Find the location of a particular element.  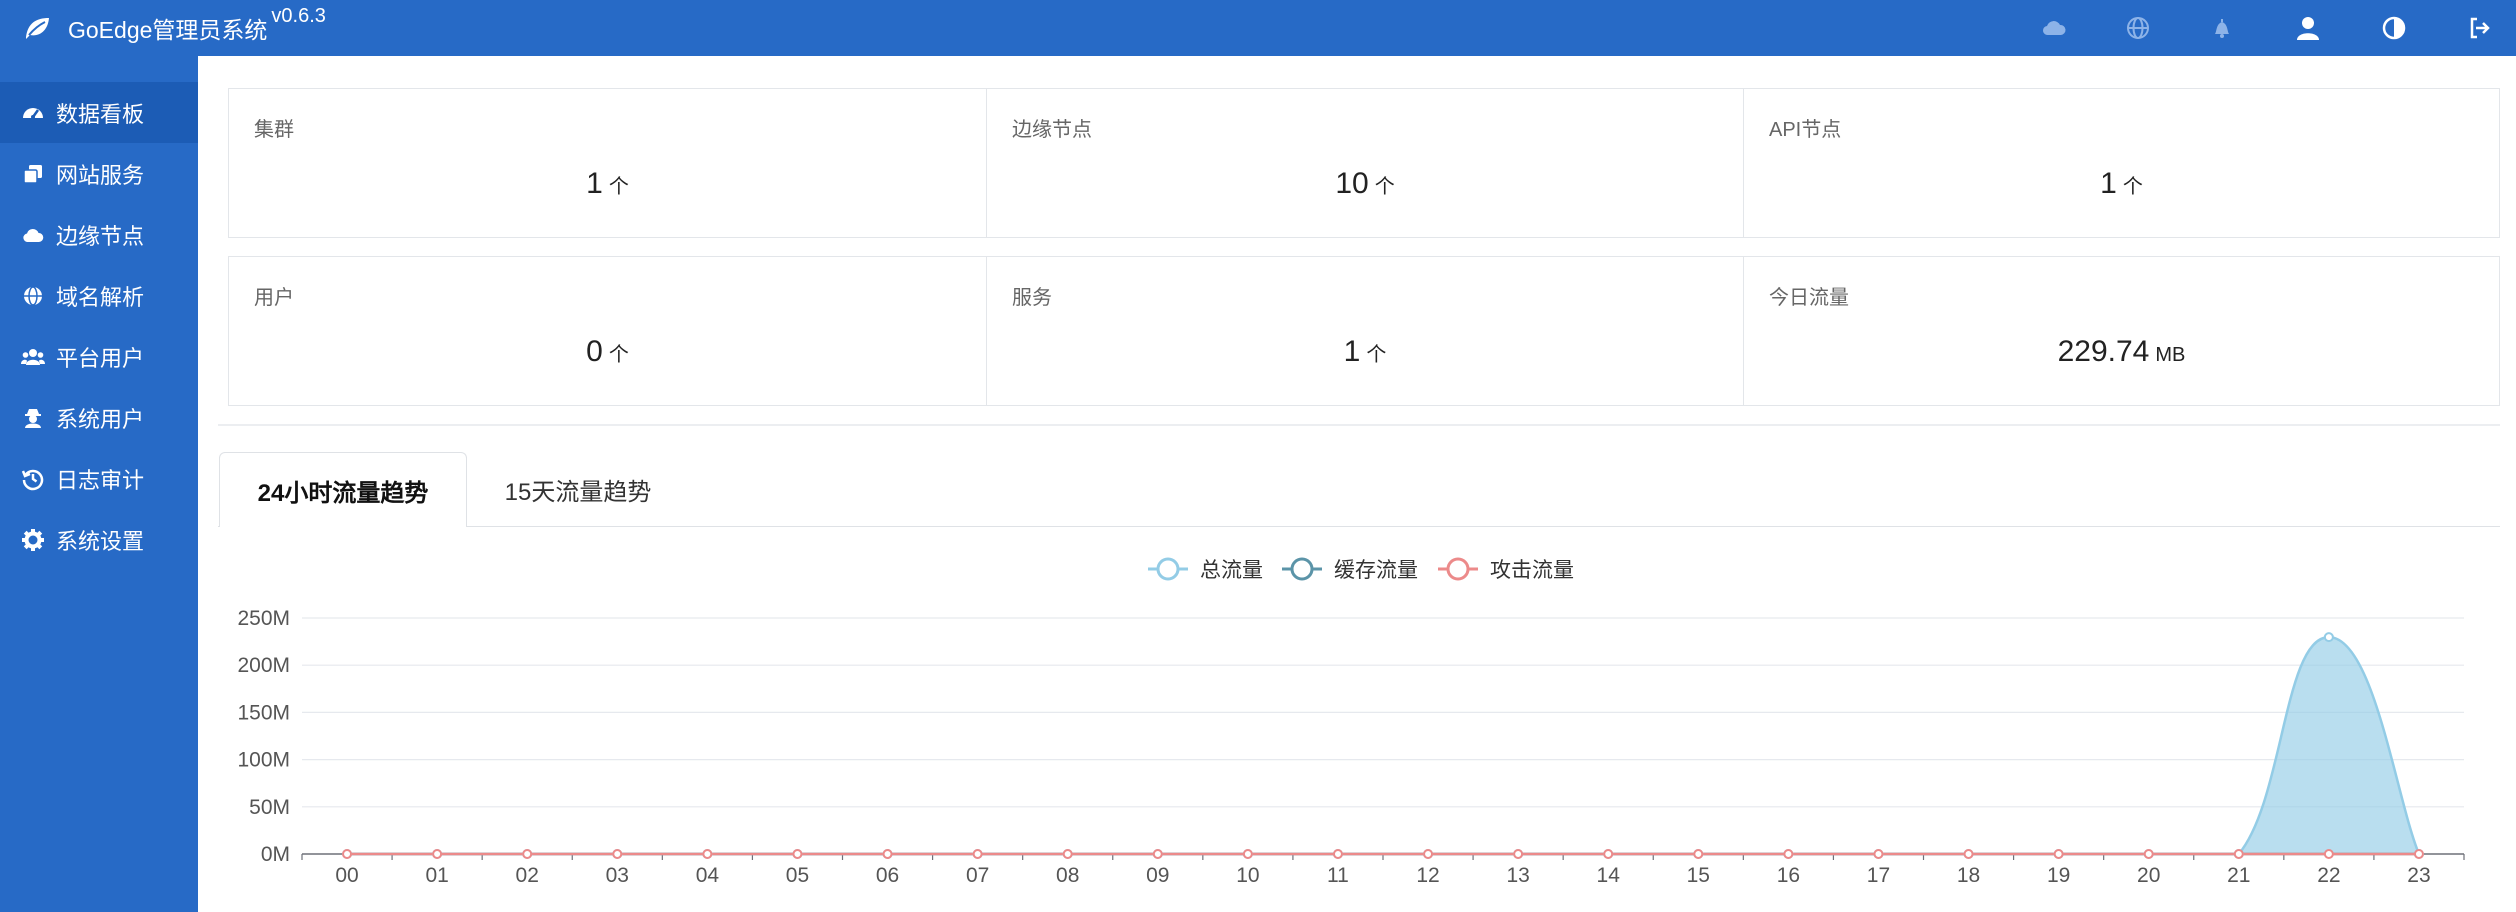

stat-today-traffic: 今日流量 229.74 MB is located at coordinates (2121, 331).